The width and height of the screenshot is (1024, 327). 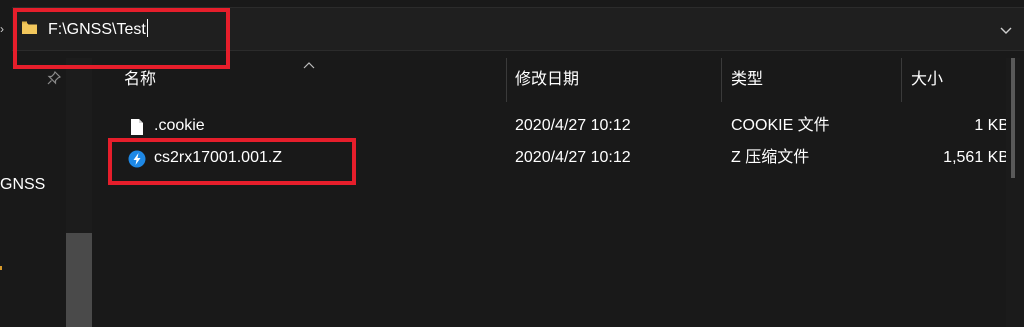 What do you see at coordinates (976, 157) in the screenshot?
I see `file-size: 1,561 KB` at bounding box center [976, 157].